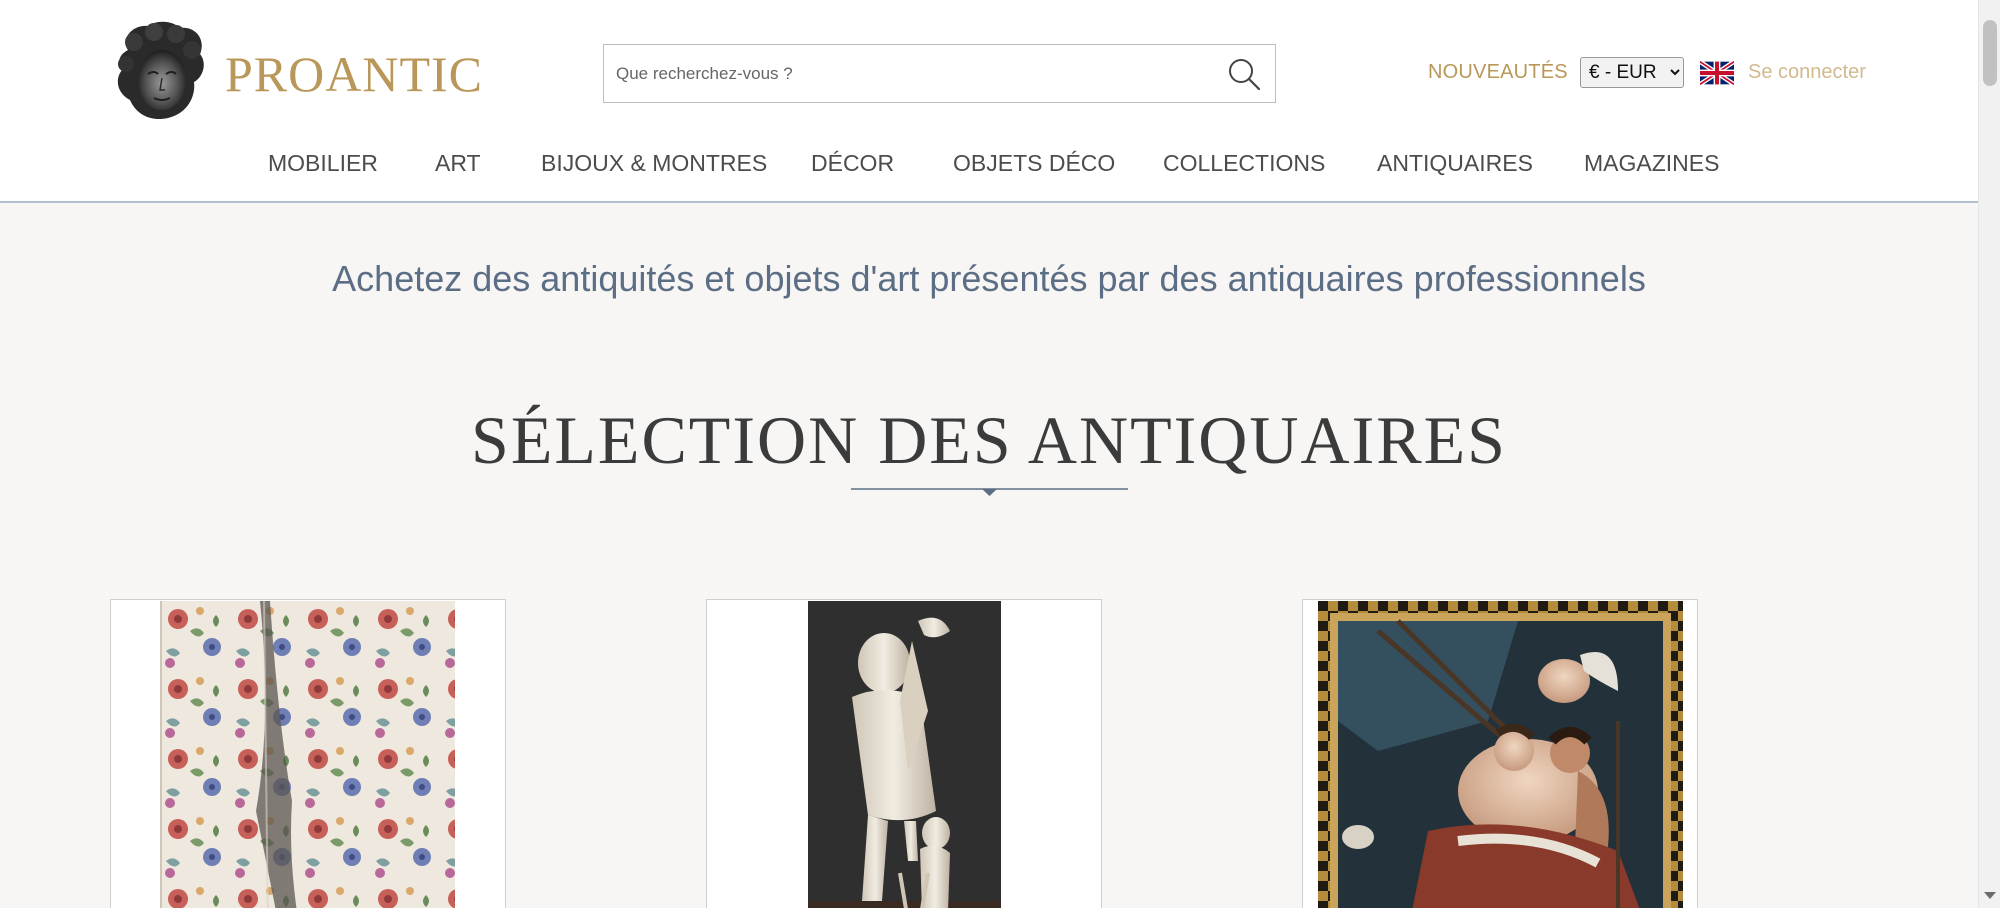 The height and width of the screenshot is (908, 2000). I want to click on search-icon, so click(1245, 75).